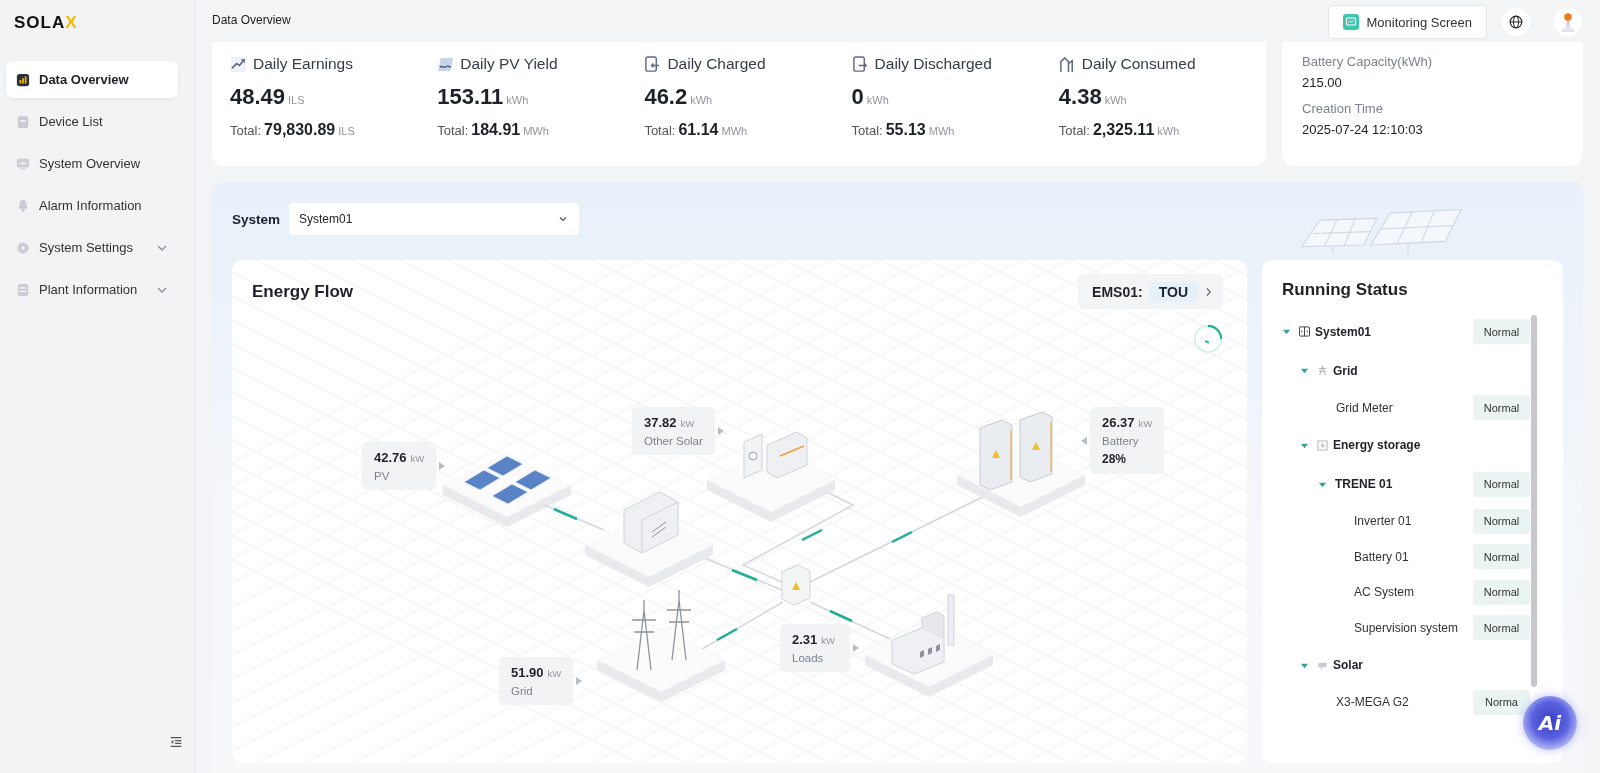  I want to click on globe-icon, so click(1516, 22).